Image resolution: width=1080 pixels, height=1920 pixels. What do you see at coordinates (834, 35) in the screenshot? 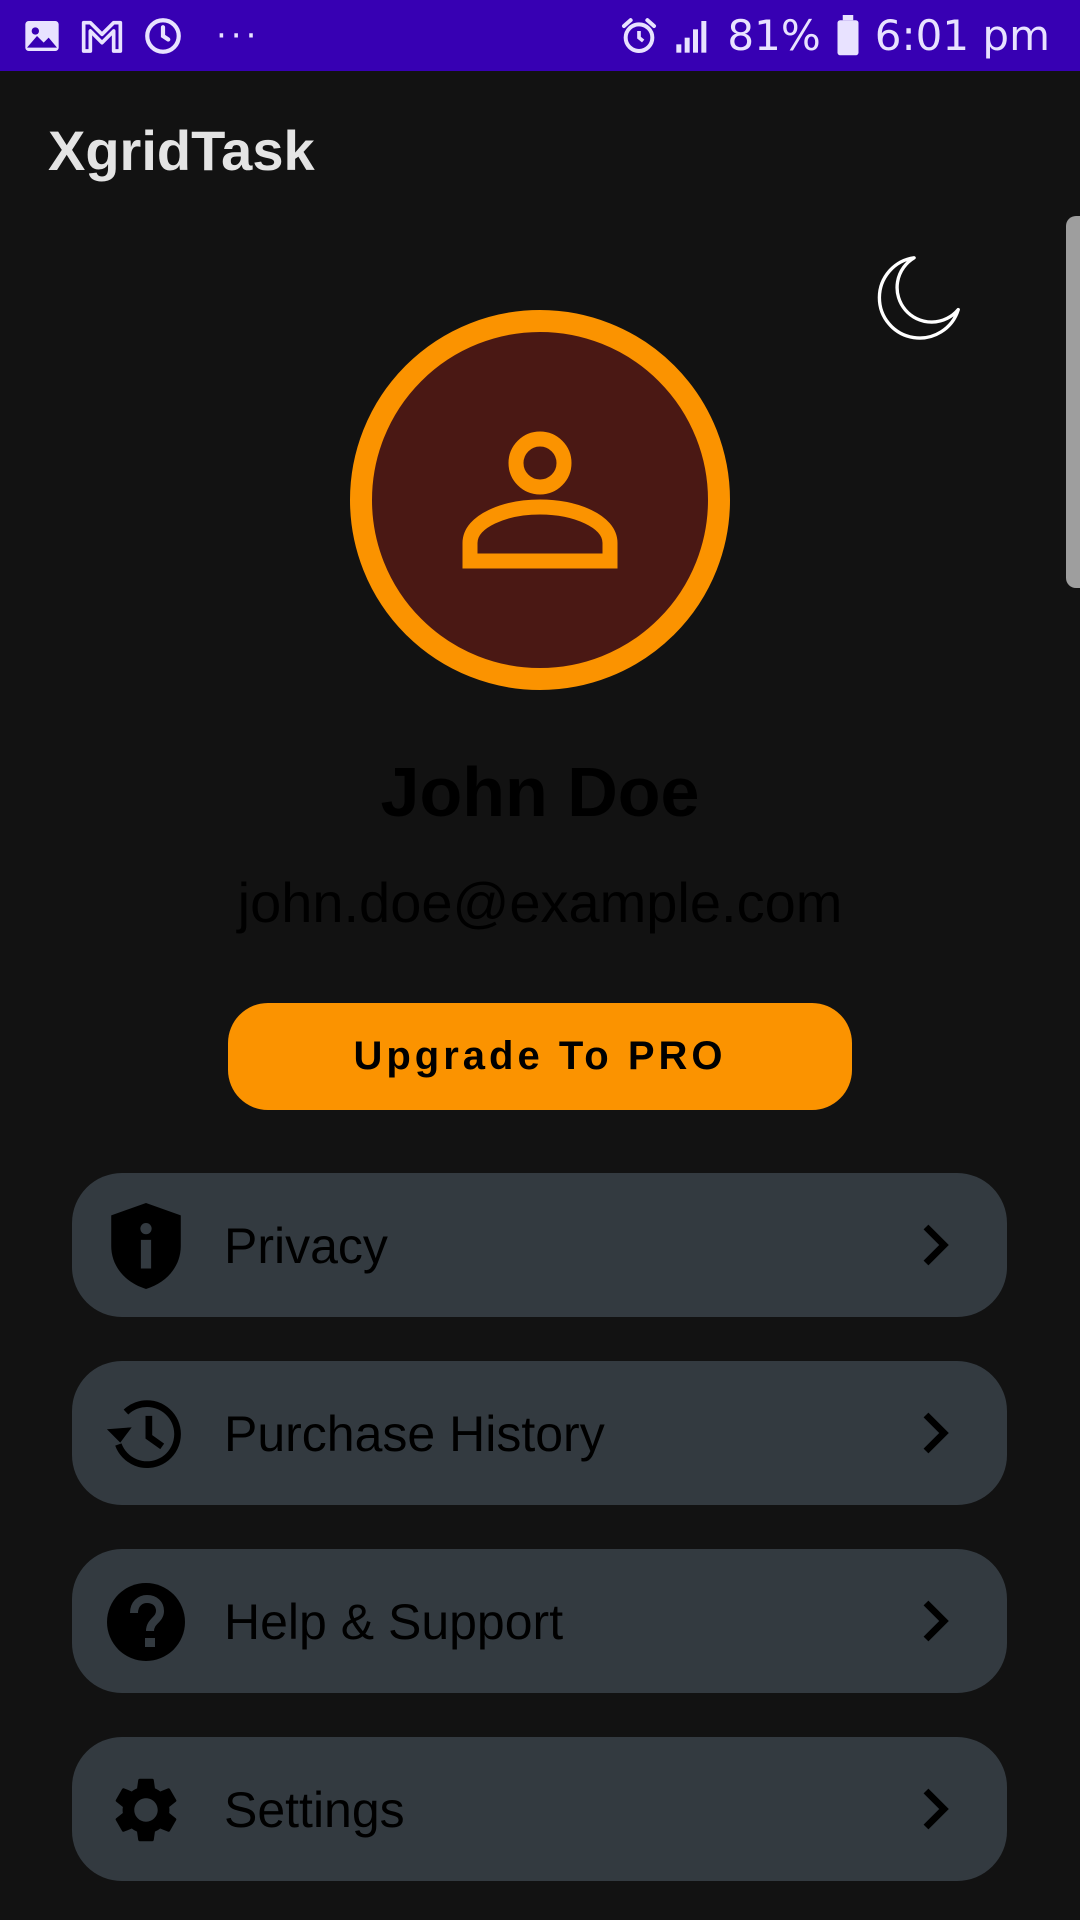
I see `status-right: 81% 6:01 pm` at bounding box center [834, 35].